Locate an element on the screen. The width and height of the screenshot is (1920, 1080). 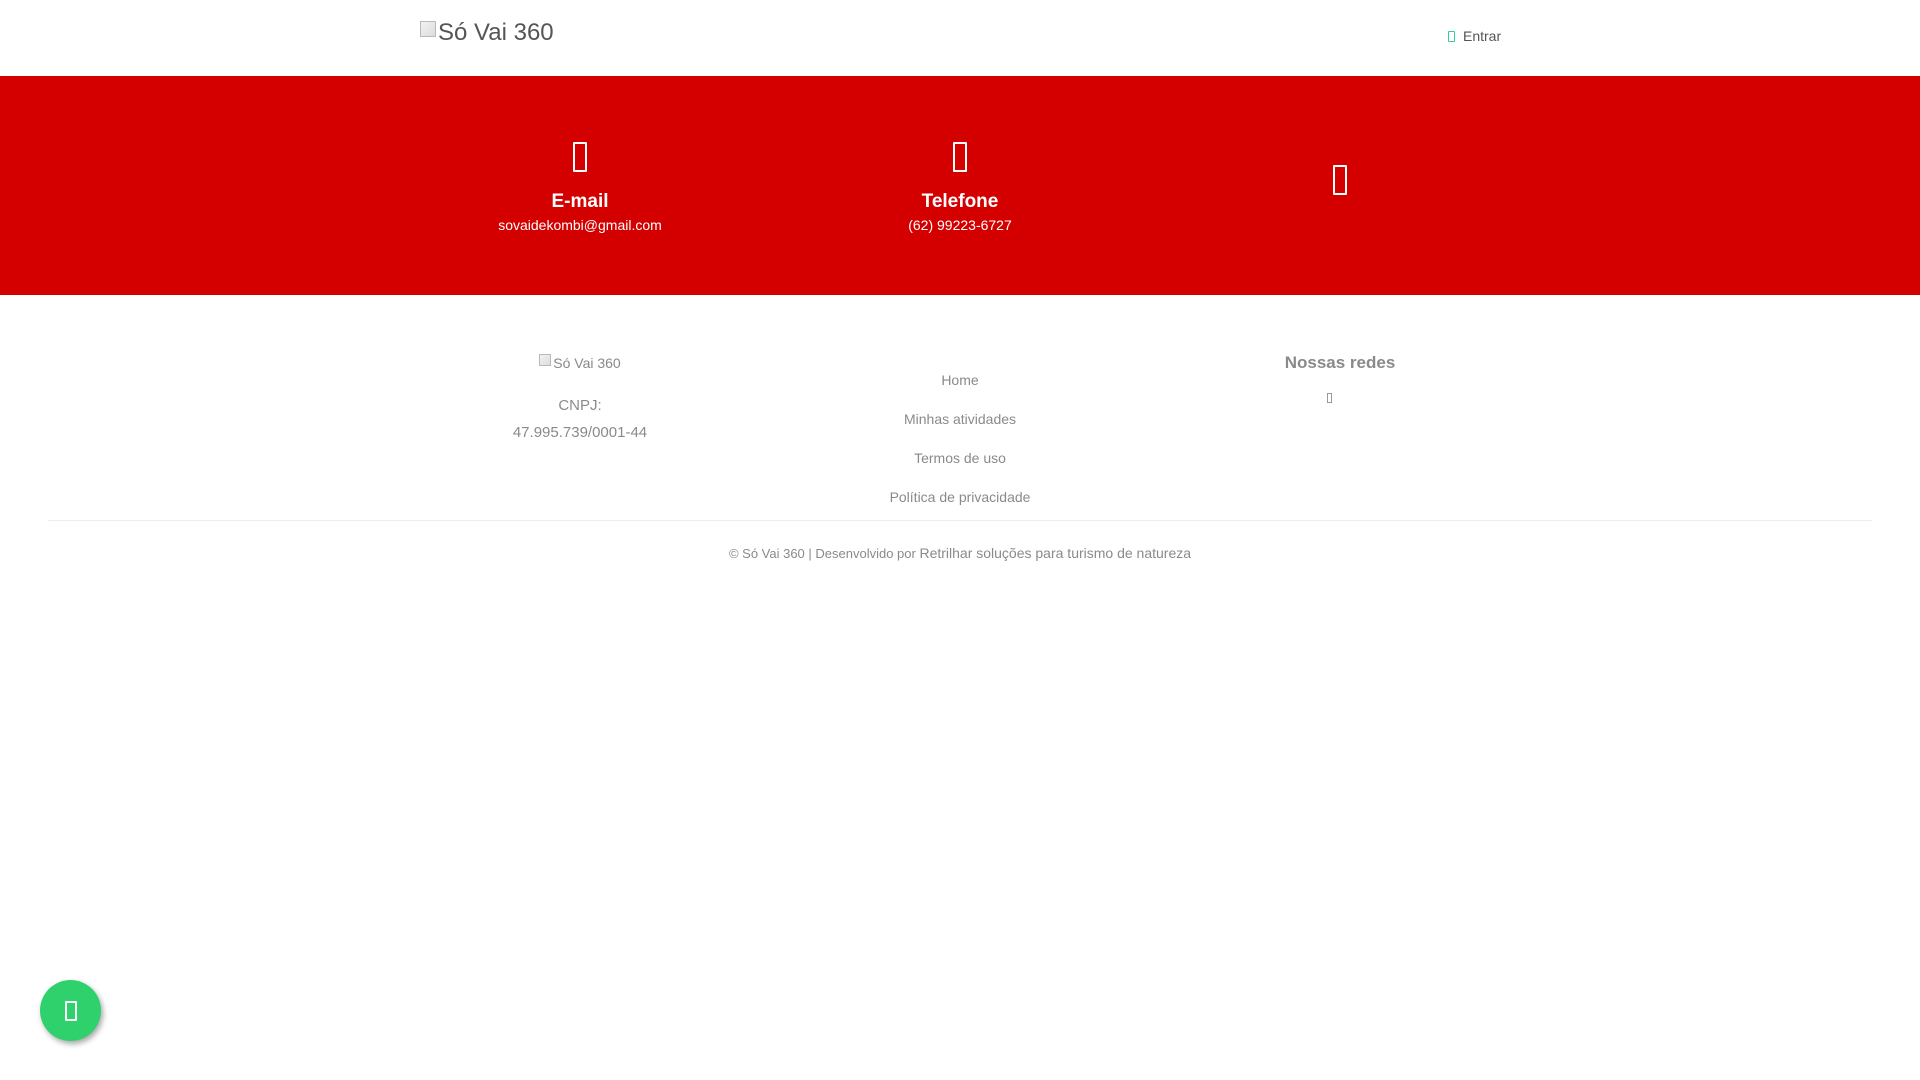
contact-phone: Telefone (62) 99223-6727 is located at coordinates (960, 188).